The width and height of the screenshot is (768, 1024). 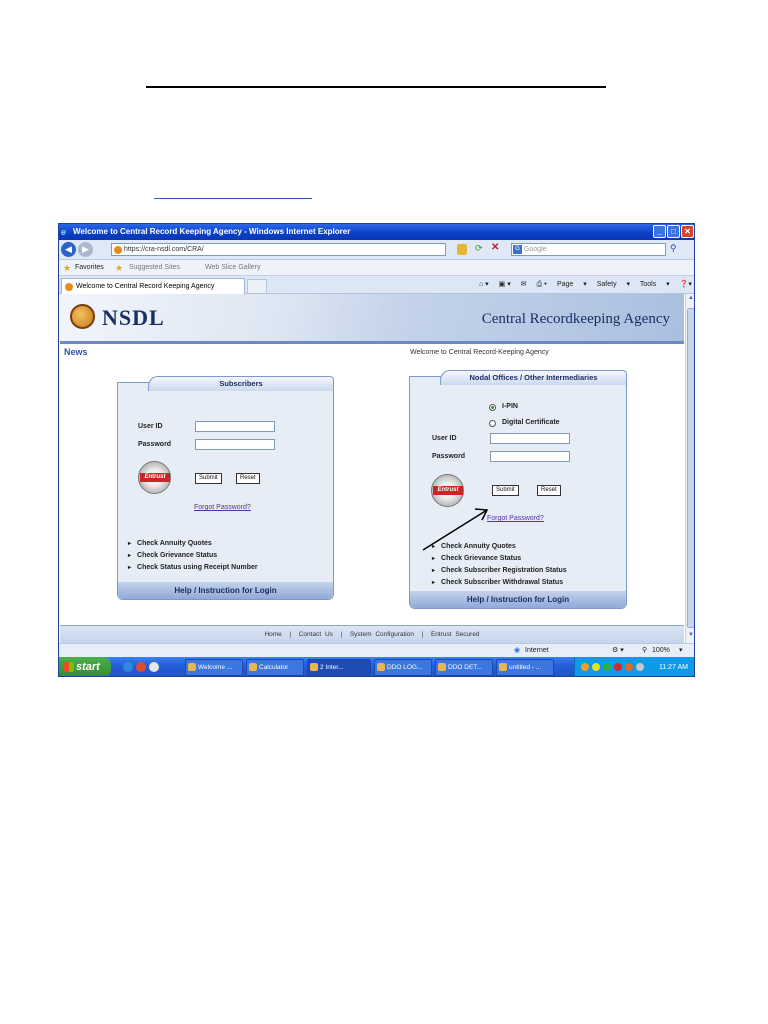 I want to click on footer-home-link: Home, so click(x=272, y=634).